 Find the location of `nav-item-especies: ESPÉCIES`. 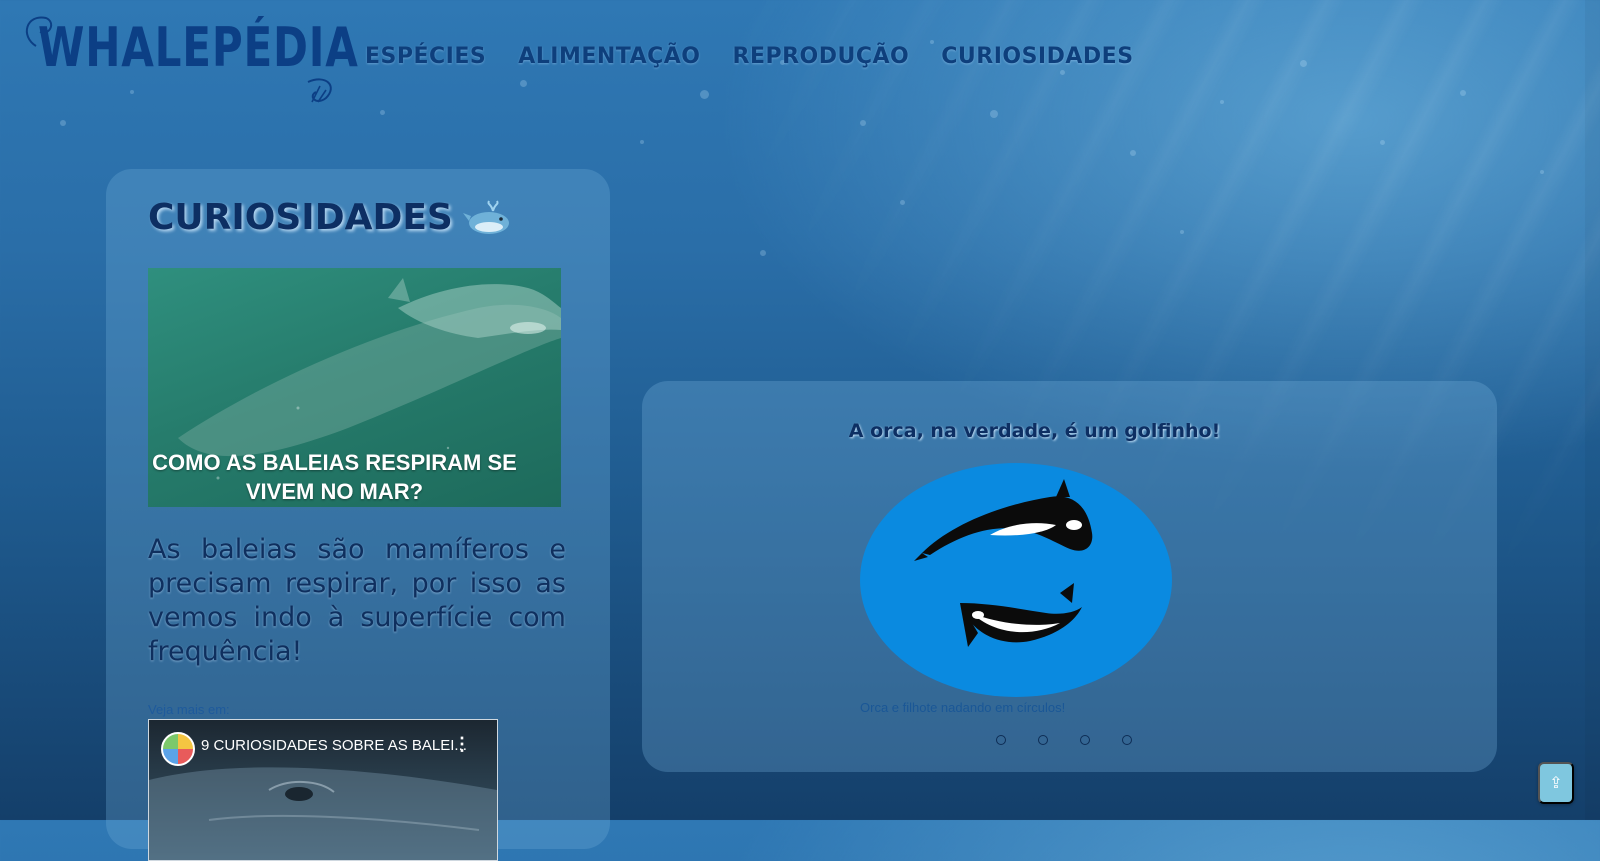

nav-item-especies: ESPÉCIES is located at coordinates (425, 56).